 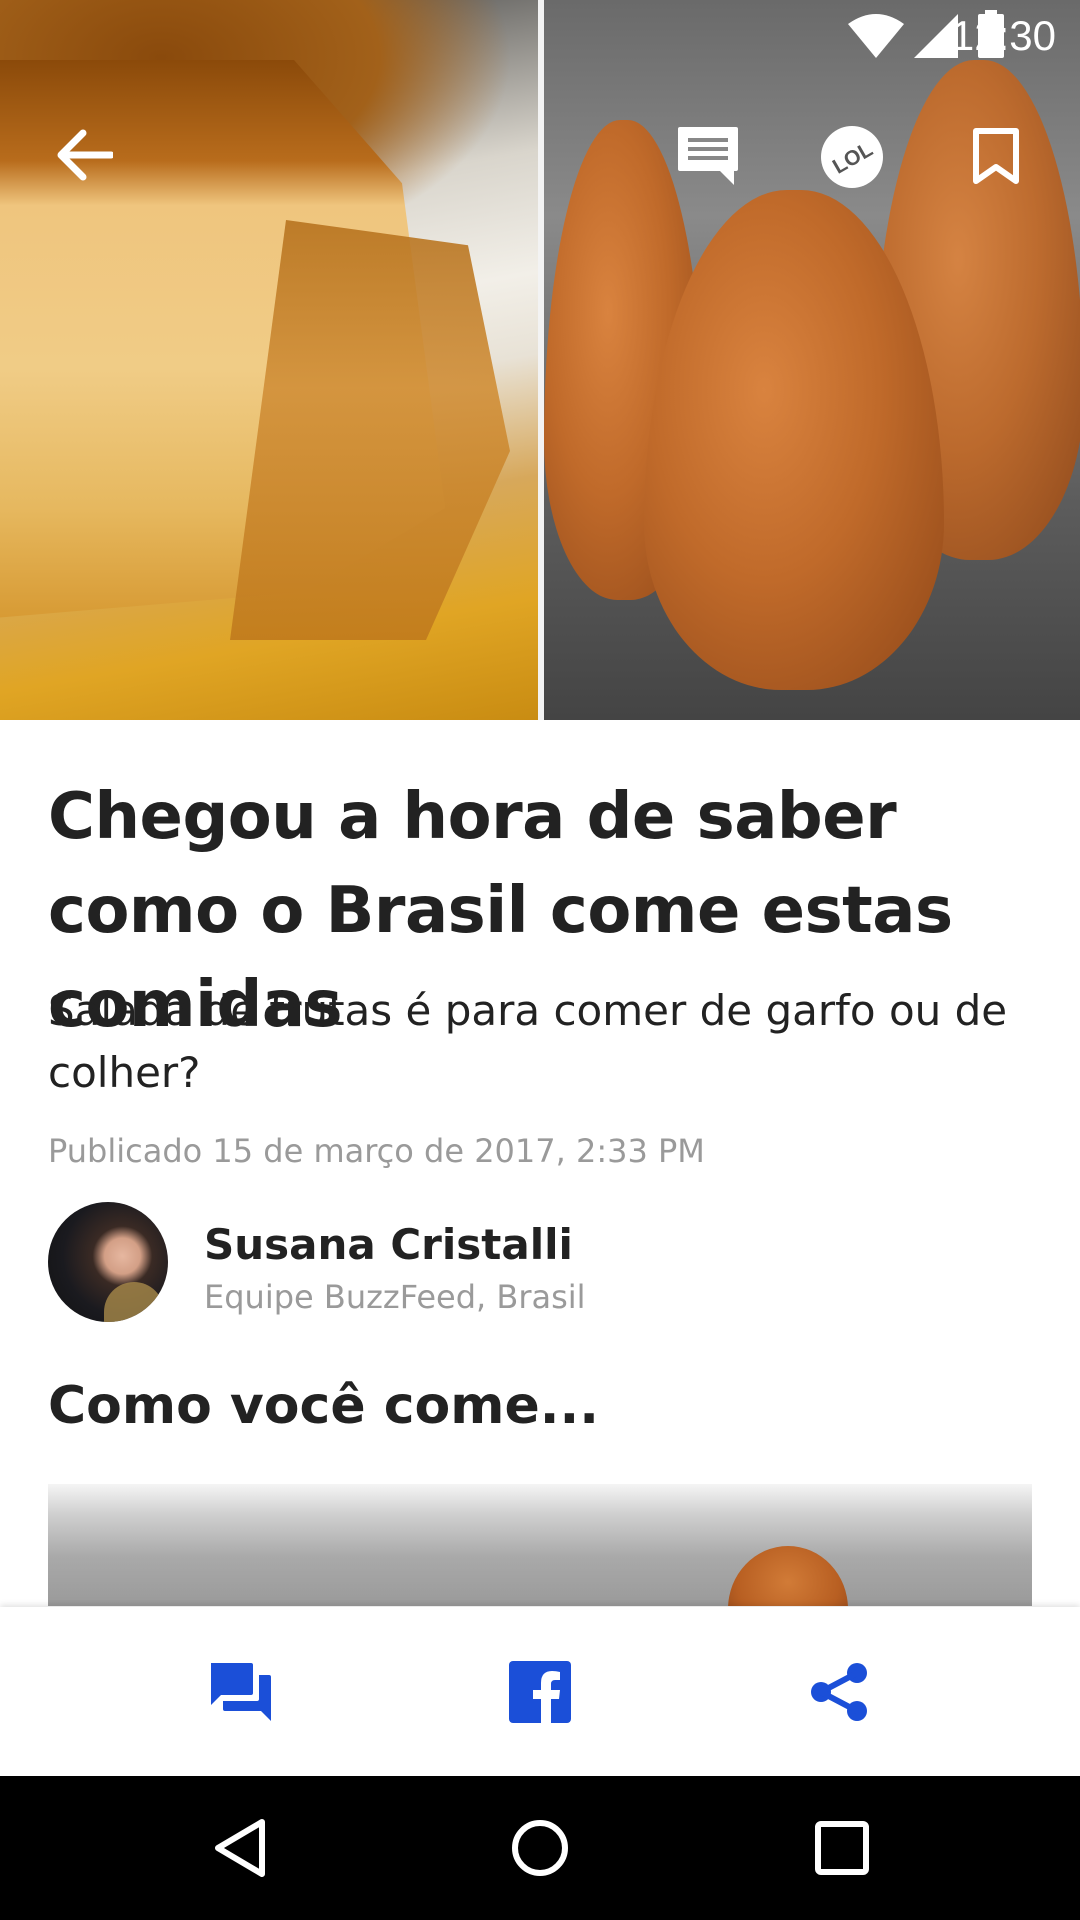 I want to click on arrow-left-icon, so click(x=85, y=155).